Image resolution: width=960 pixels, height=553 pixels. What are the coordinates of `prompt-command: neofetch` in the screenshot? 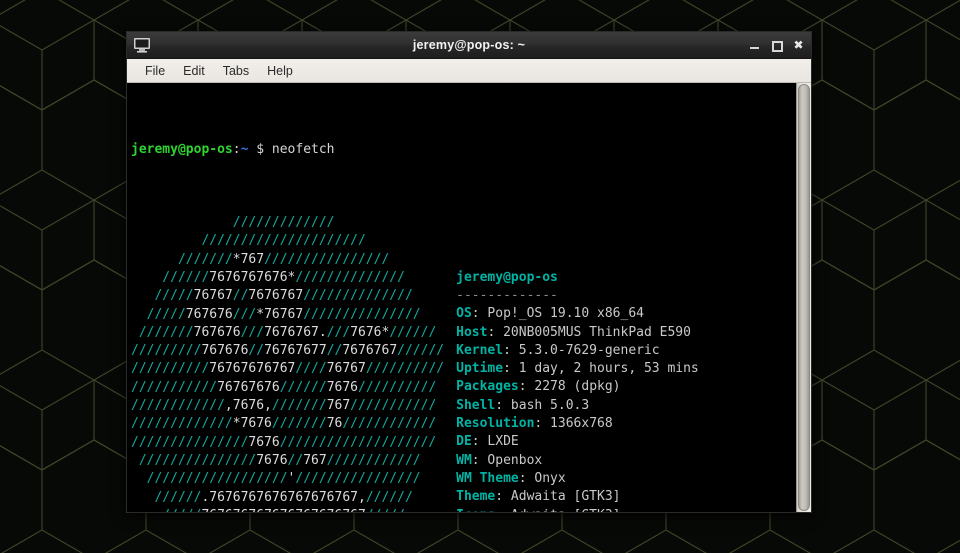 It's located at (303, 149).